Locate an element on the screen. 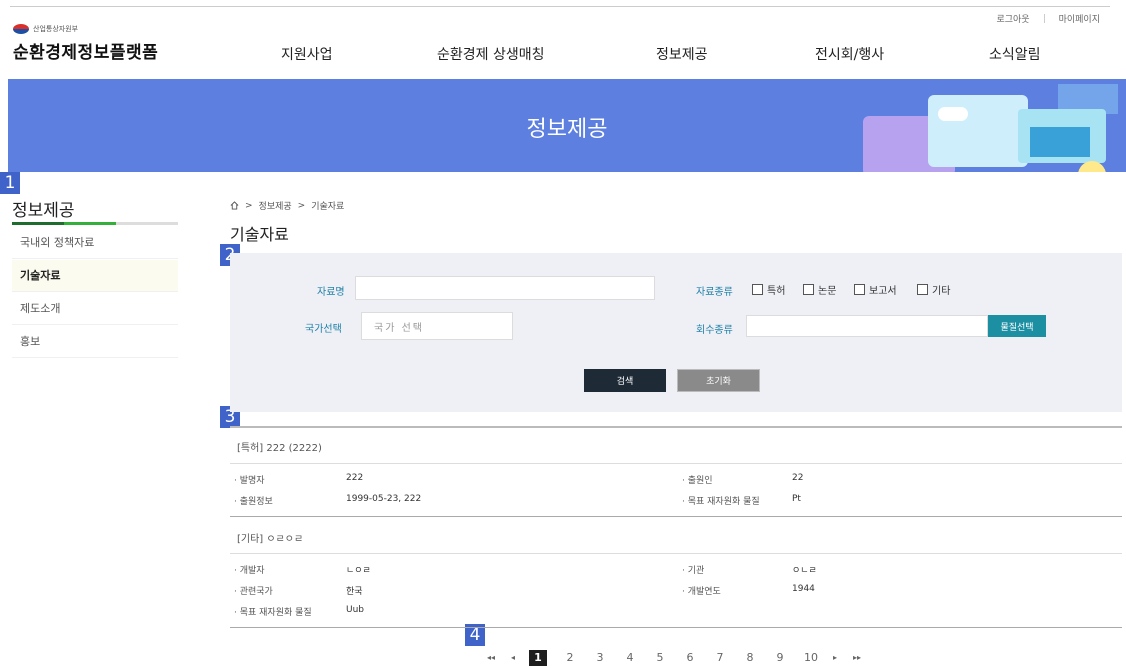 This screenshot has width=1126, height=668. field-value: 1999-05-23, 222 is located at coordinates (384, 499).